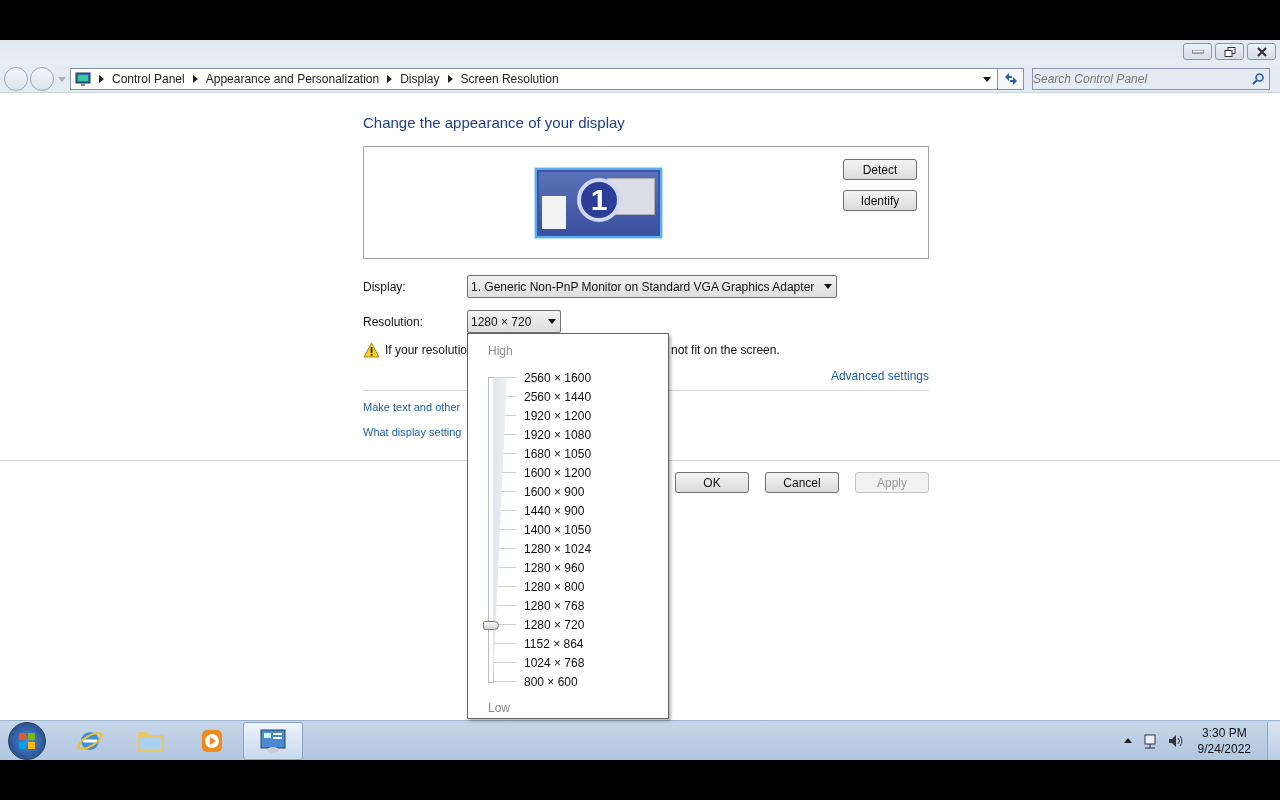 The width and height of the screenshot is (1280, 800). Describe the element at coordinates (558, 377) in the screenshot. I see `resolution-option: 2560 × 1600` at that location.